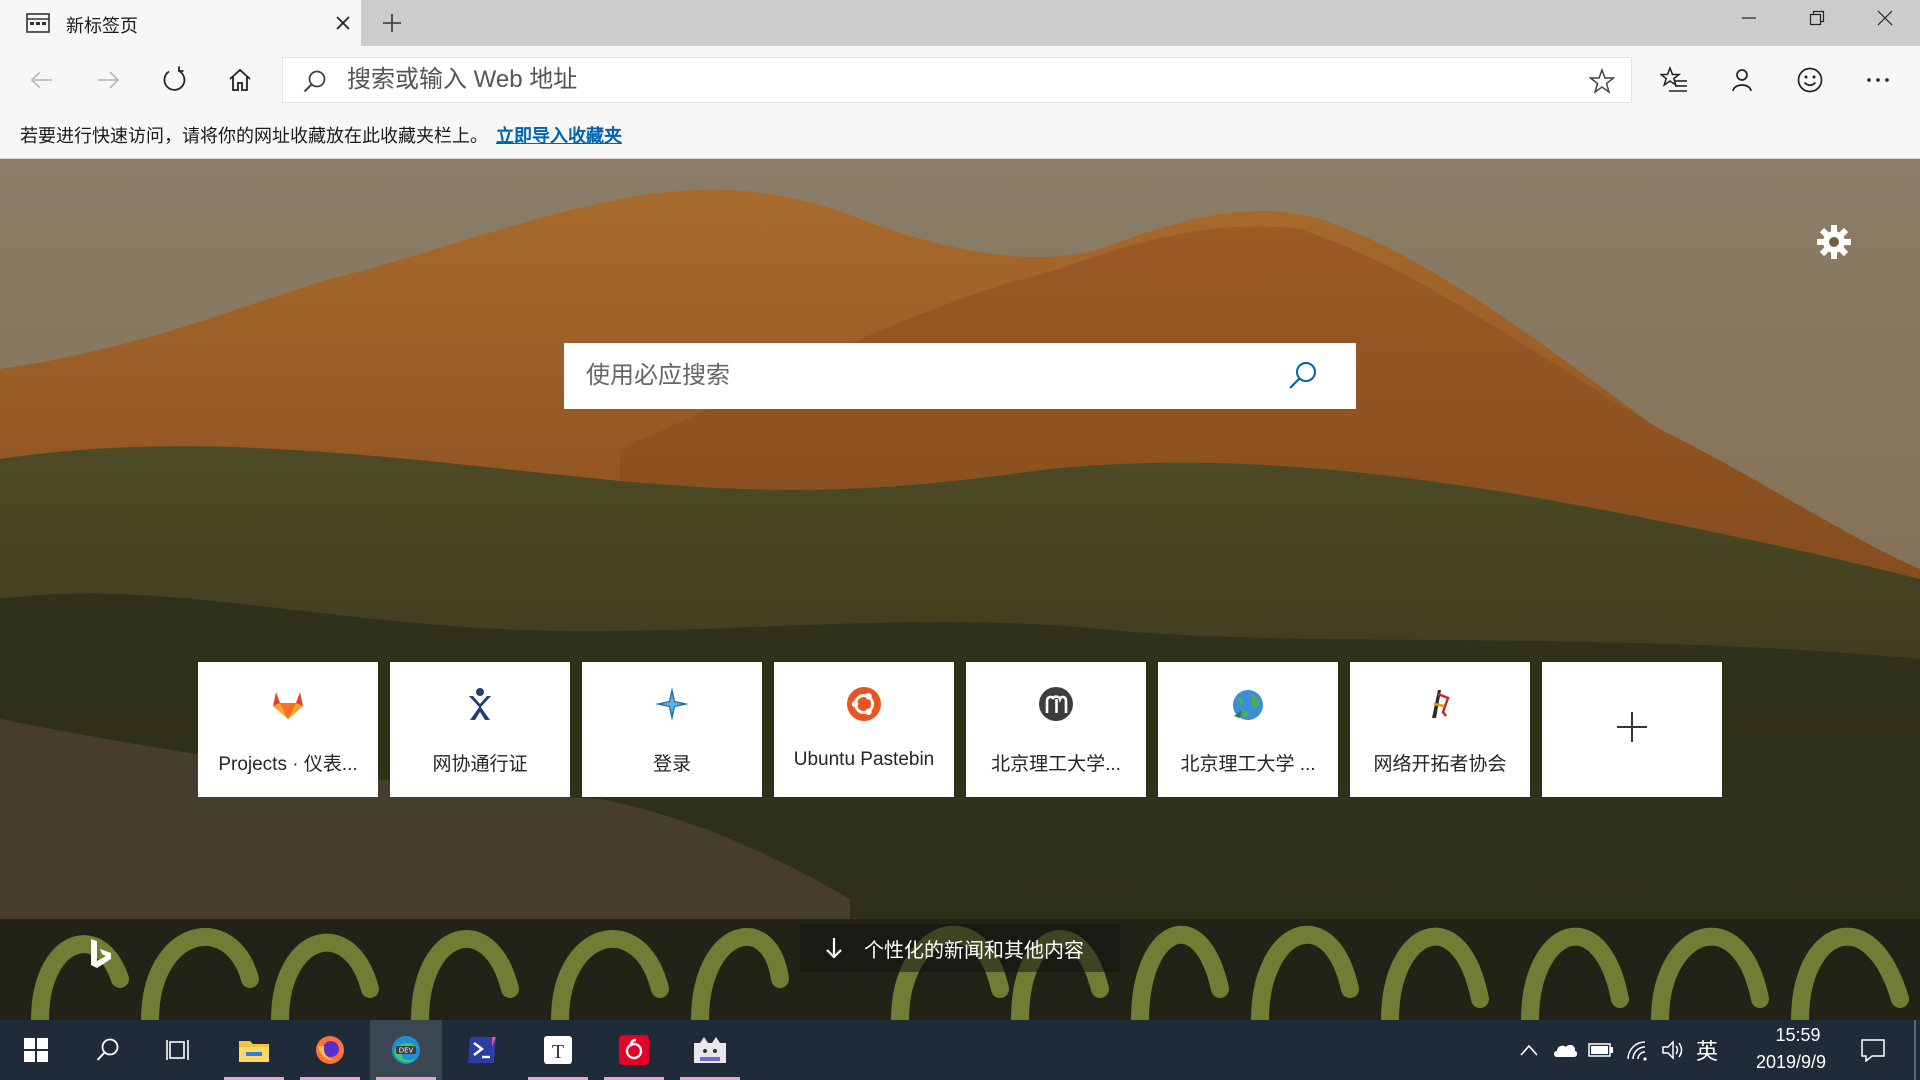  I want to click on favorites-hub-button, so click(1674, 80).